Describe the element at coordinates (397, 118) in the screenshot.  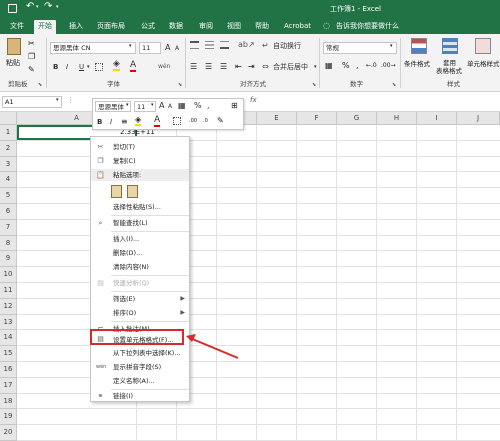
I see `column-header-h: H` at that location.